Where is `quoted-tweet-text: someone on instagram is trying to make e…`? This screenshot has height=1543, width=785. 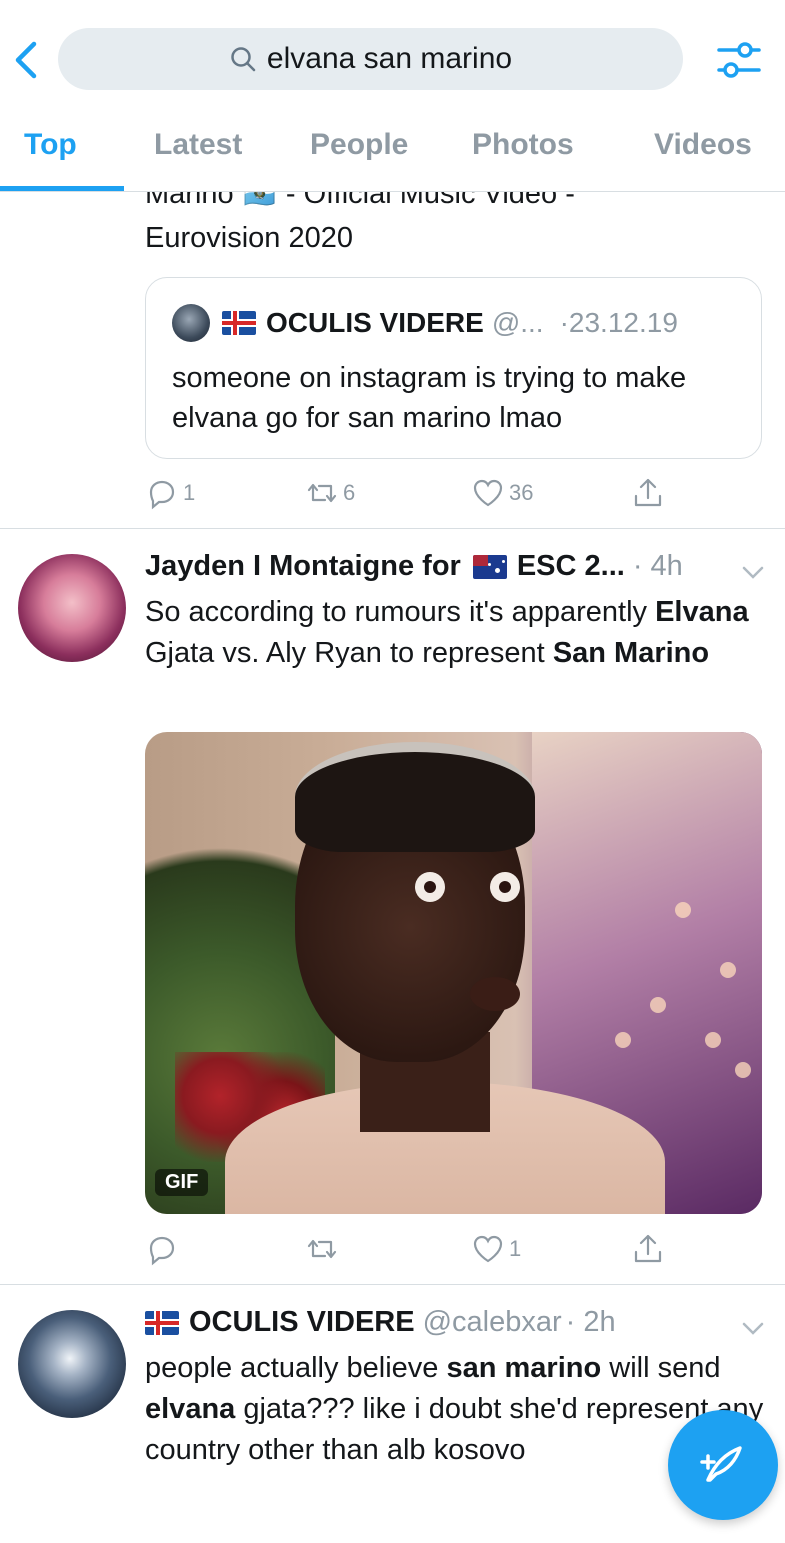
quoted-tweet-text: someone on instagram is trying to make e… is located at coordinates (429, 398).